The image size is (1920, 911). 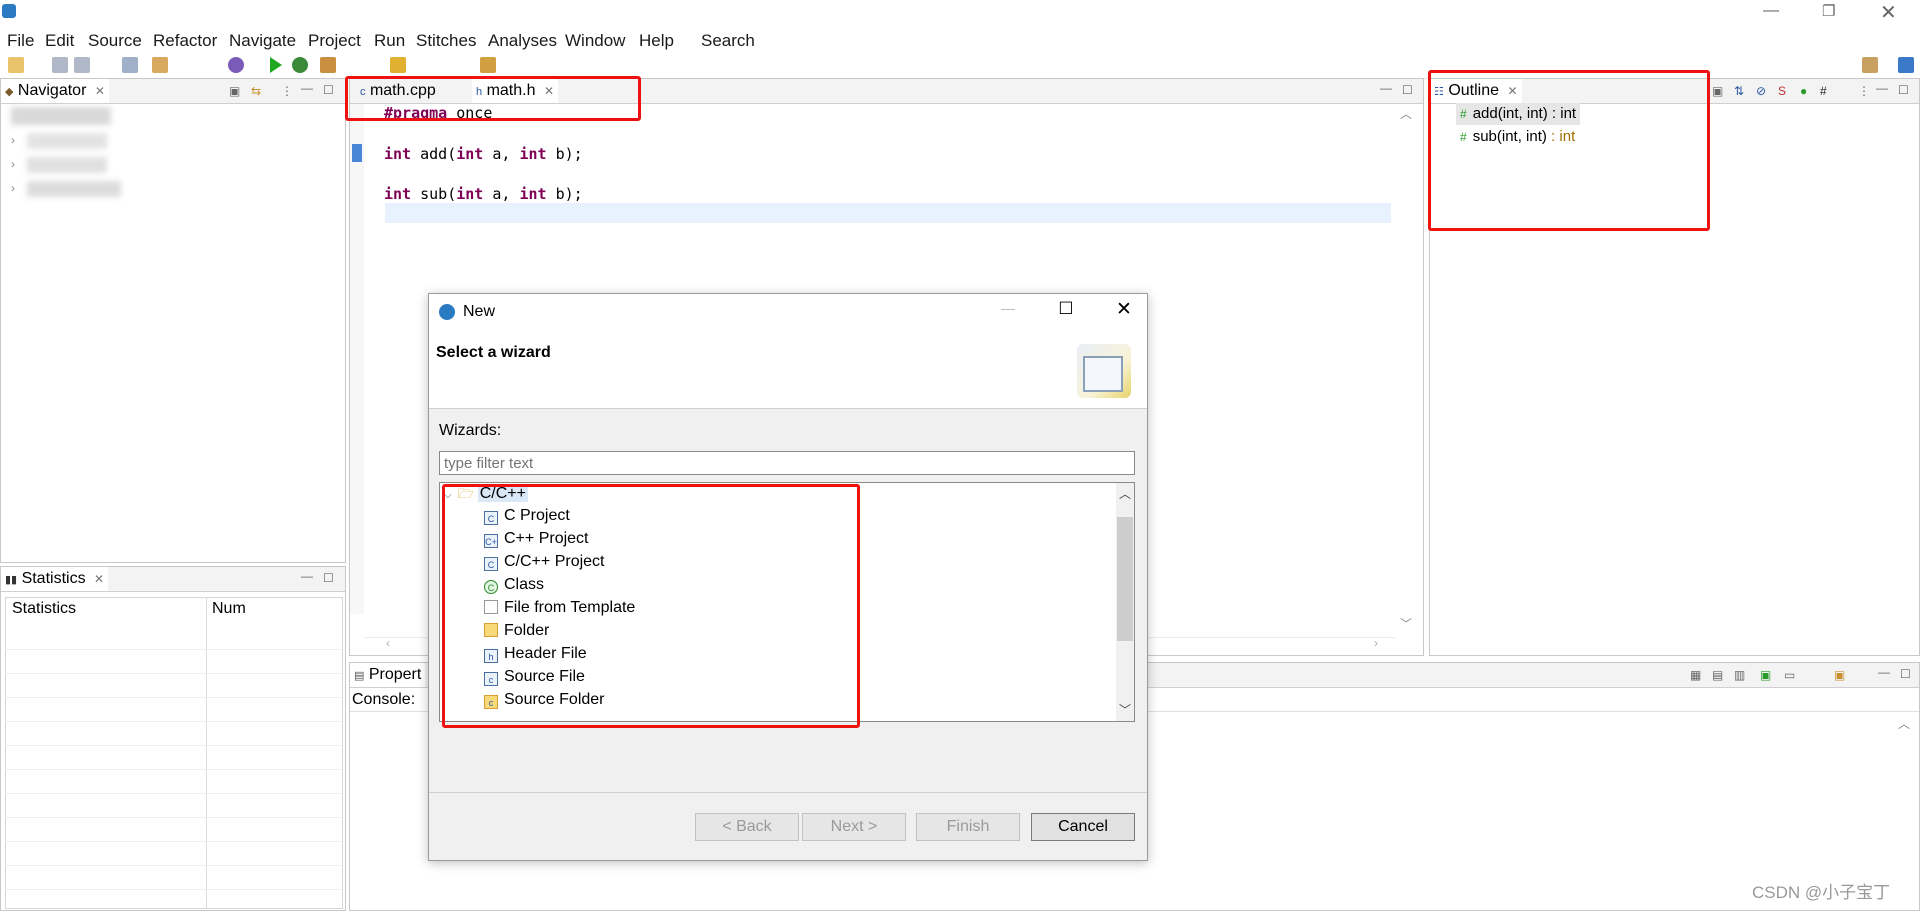 I want to click on window-minimize-button: —, so click(x=1773, y=12).